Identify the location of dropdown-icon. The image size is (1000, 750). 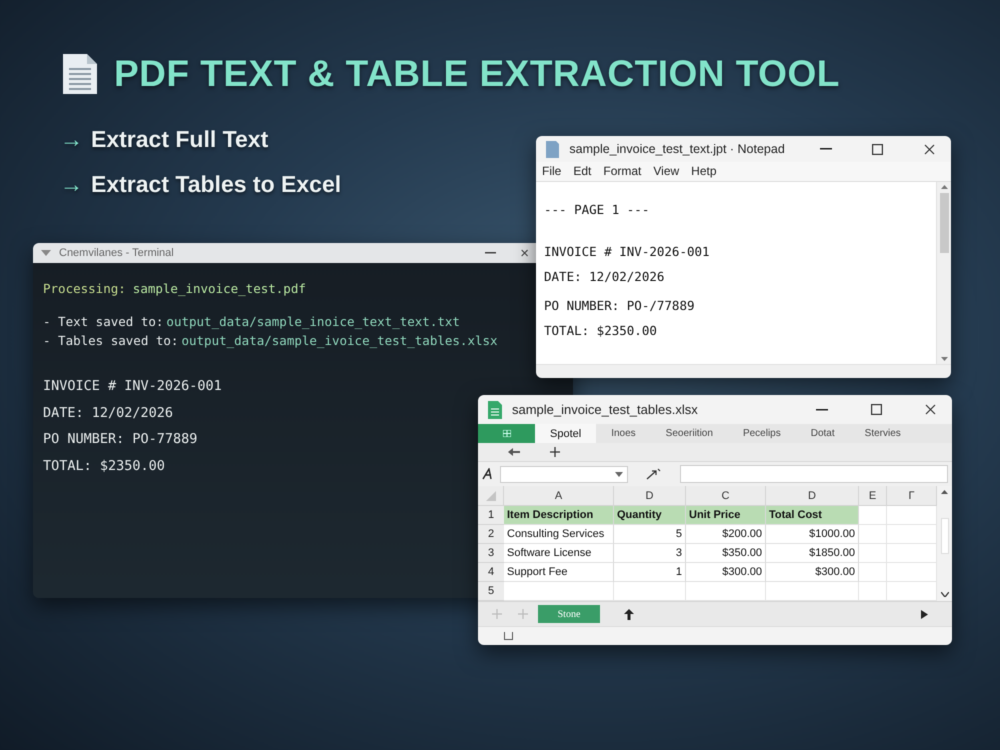
(619, 474).